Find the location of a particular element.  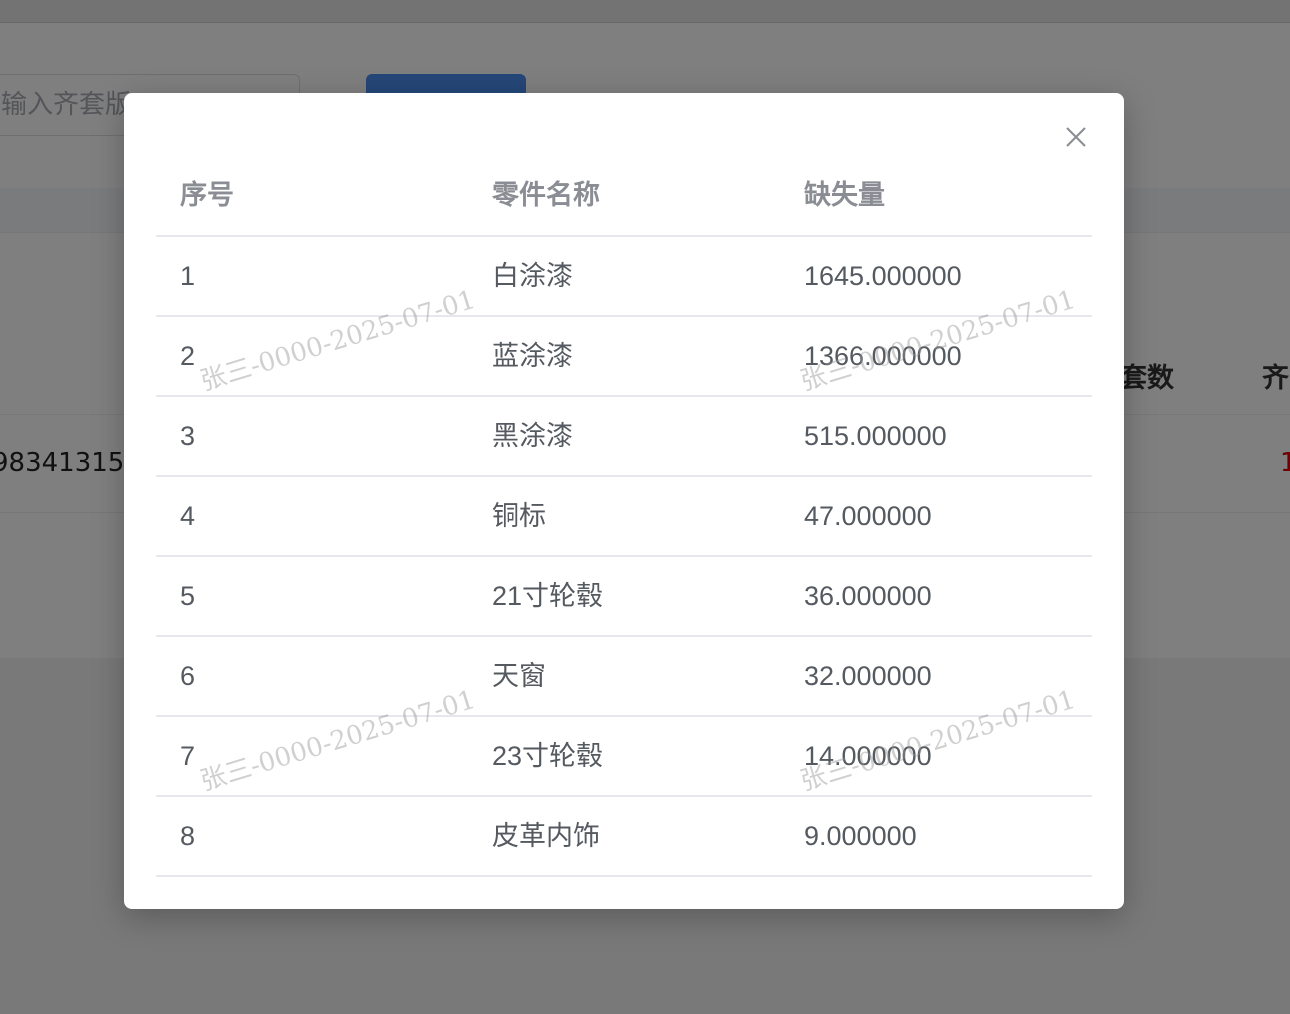

row-missing-qty: 47.000000 is located at coordinates (868, 516).